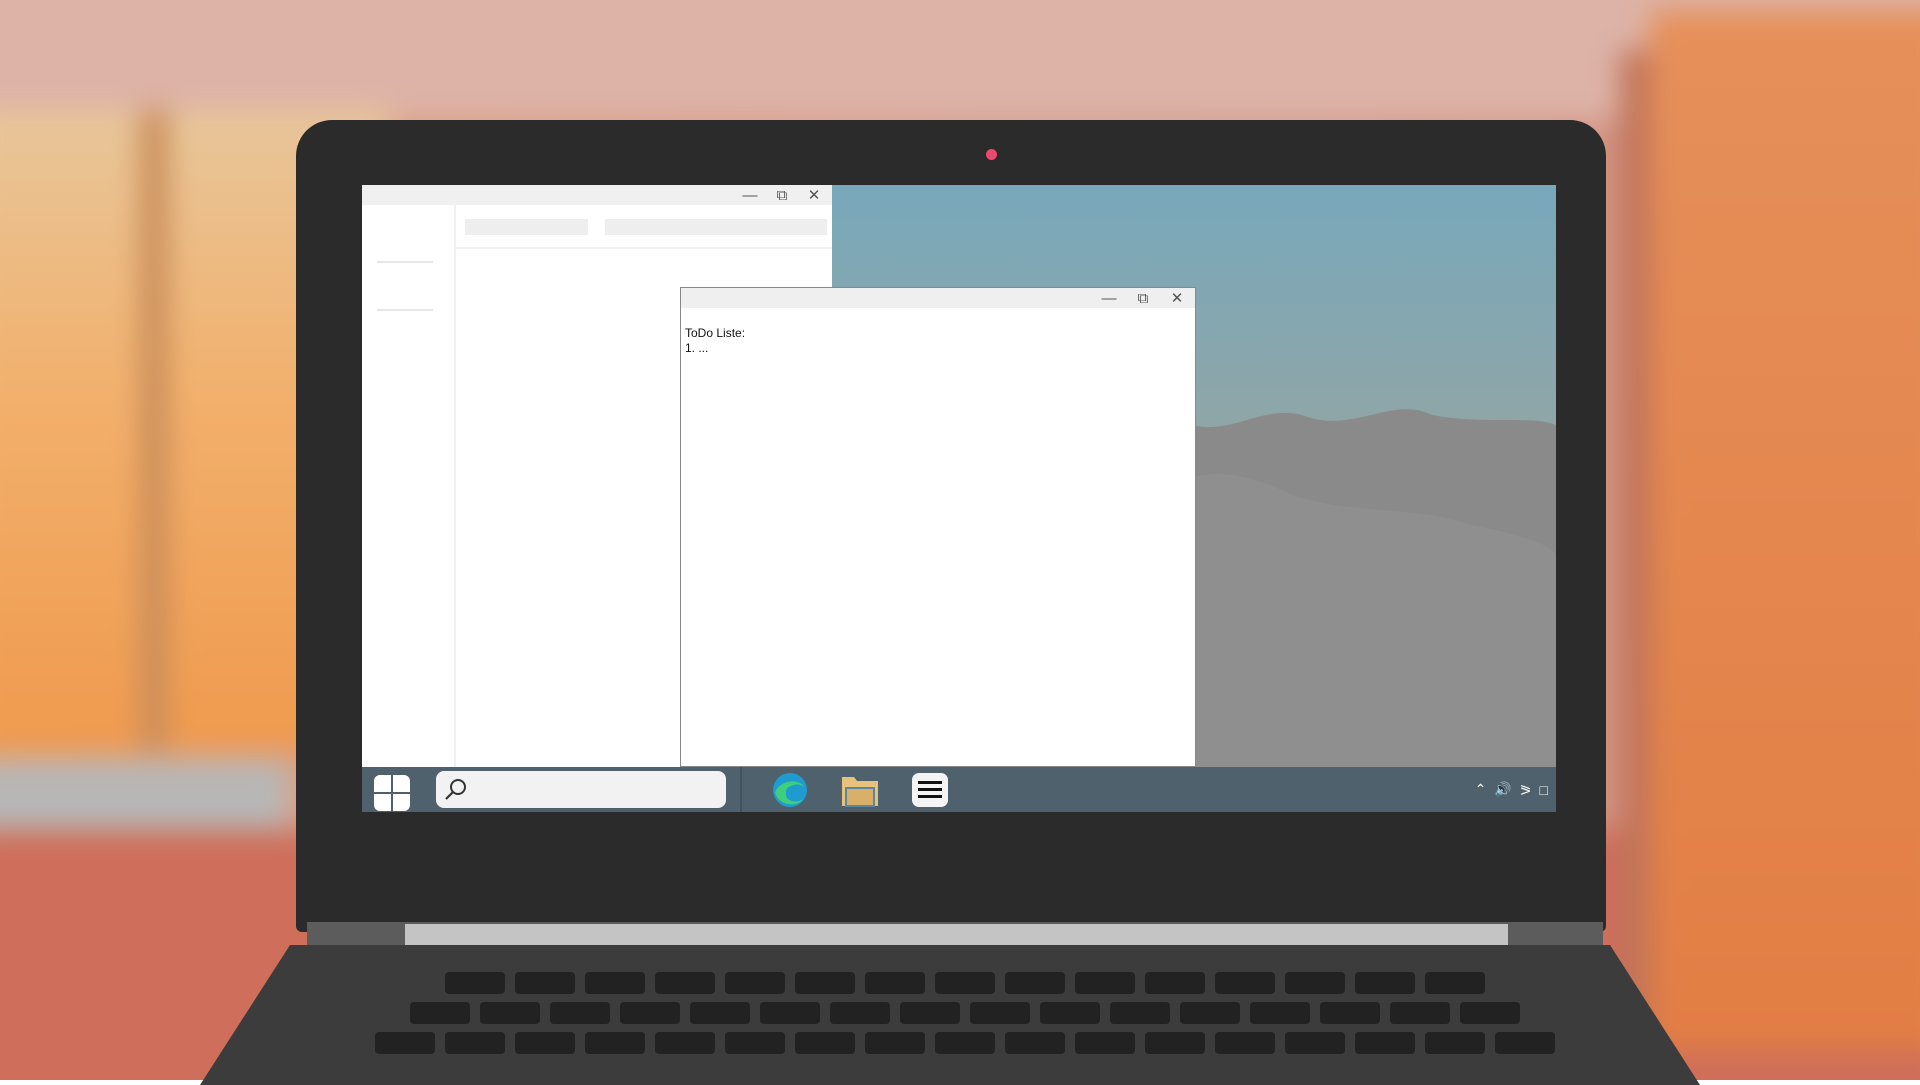 Image resolution: width=1920 pixels, height=1085 pixels. What do you see at coordinates (409, 486) in the screenshot?
I see `background-window-sidebar` at bounding box center [409, 486].